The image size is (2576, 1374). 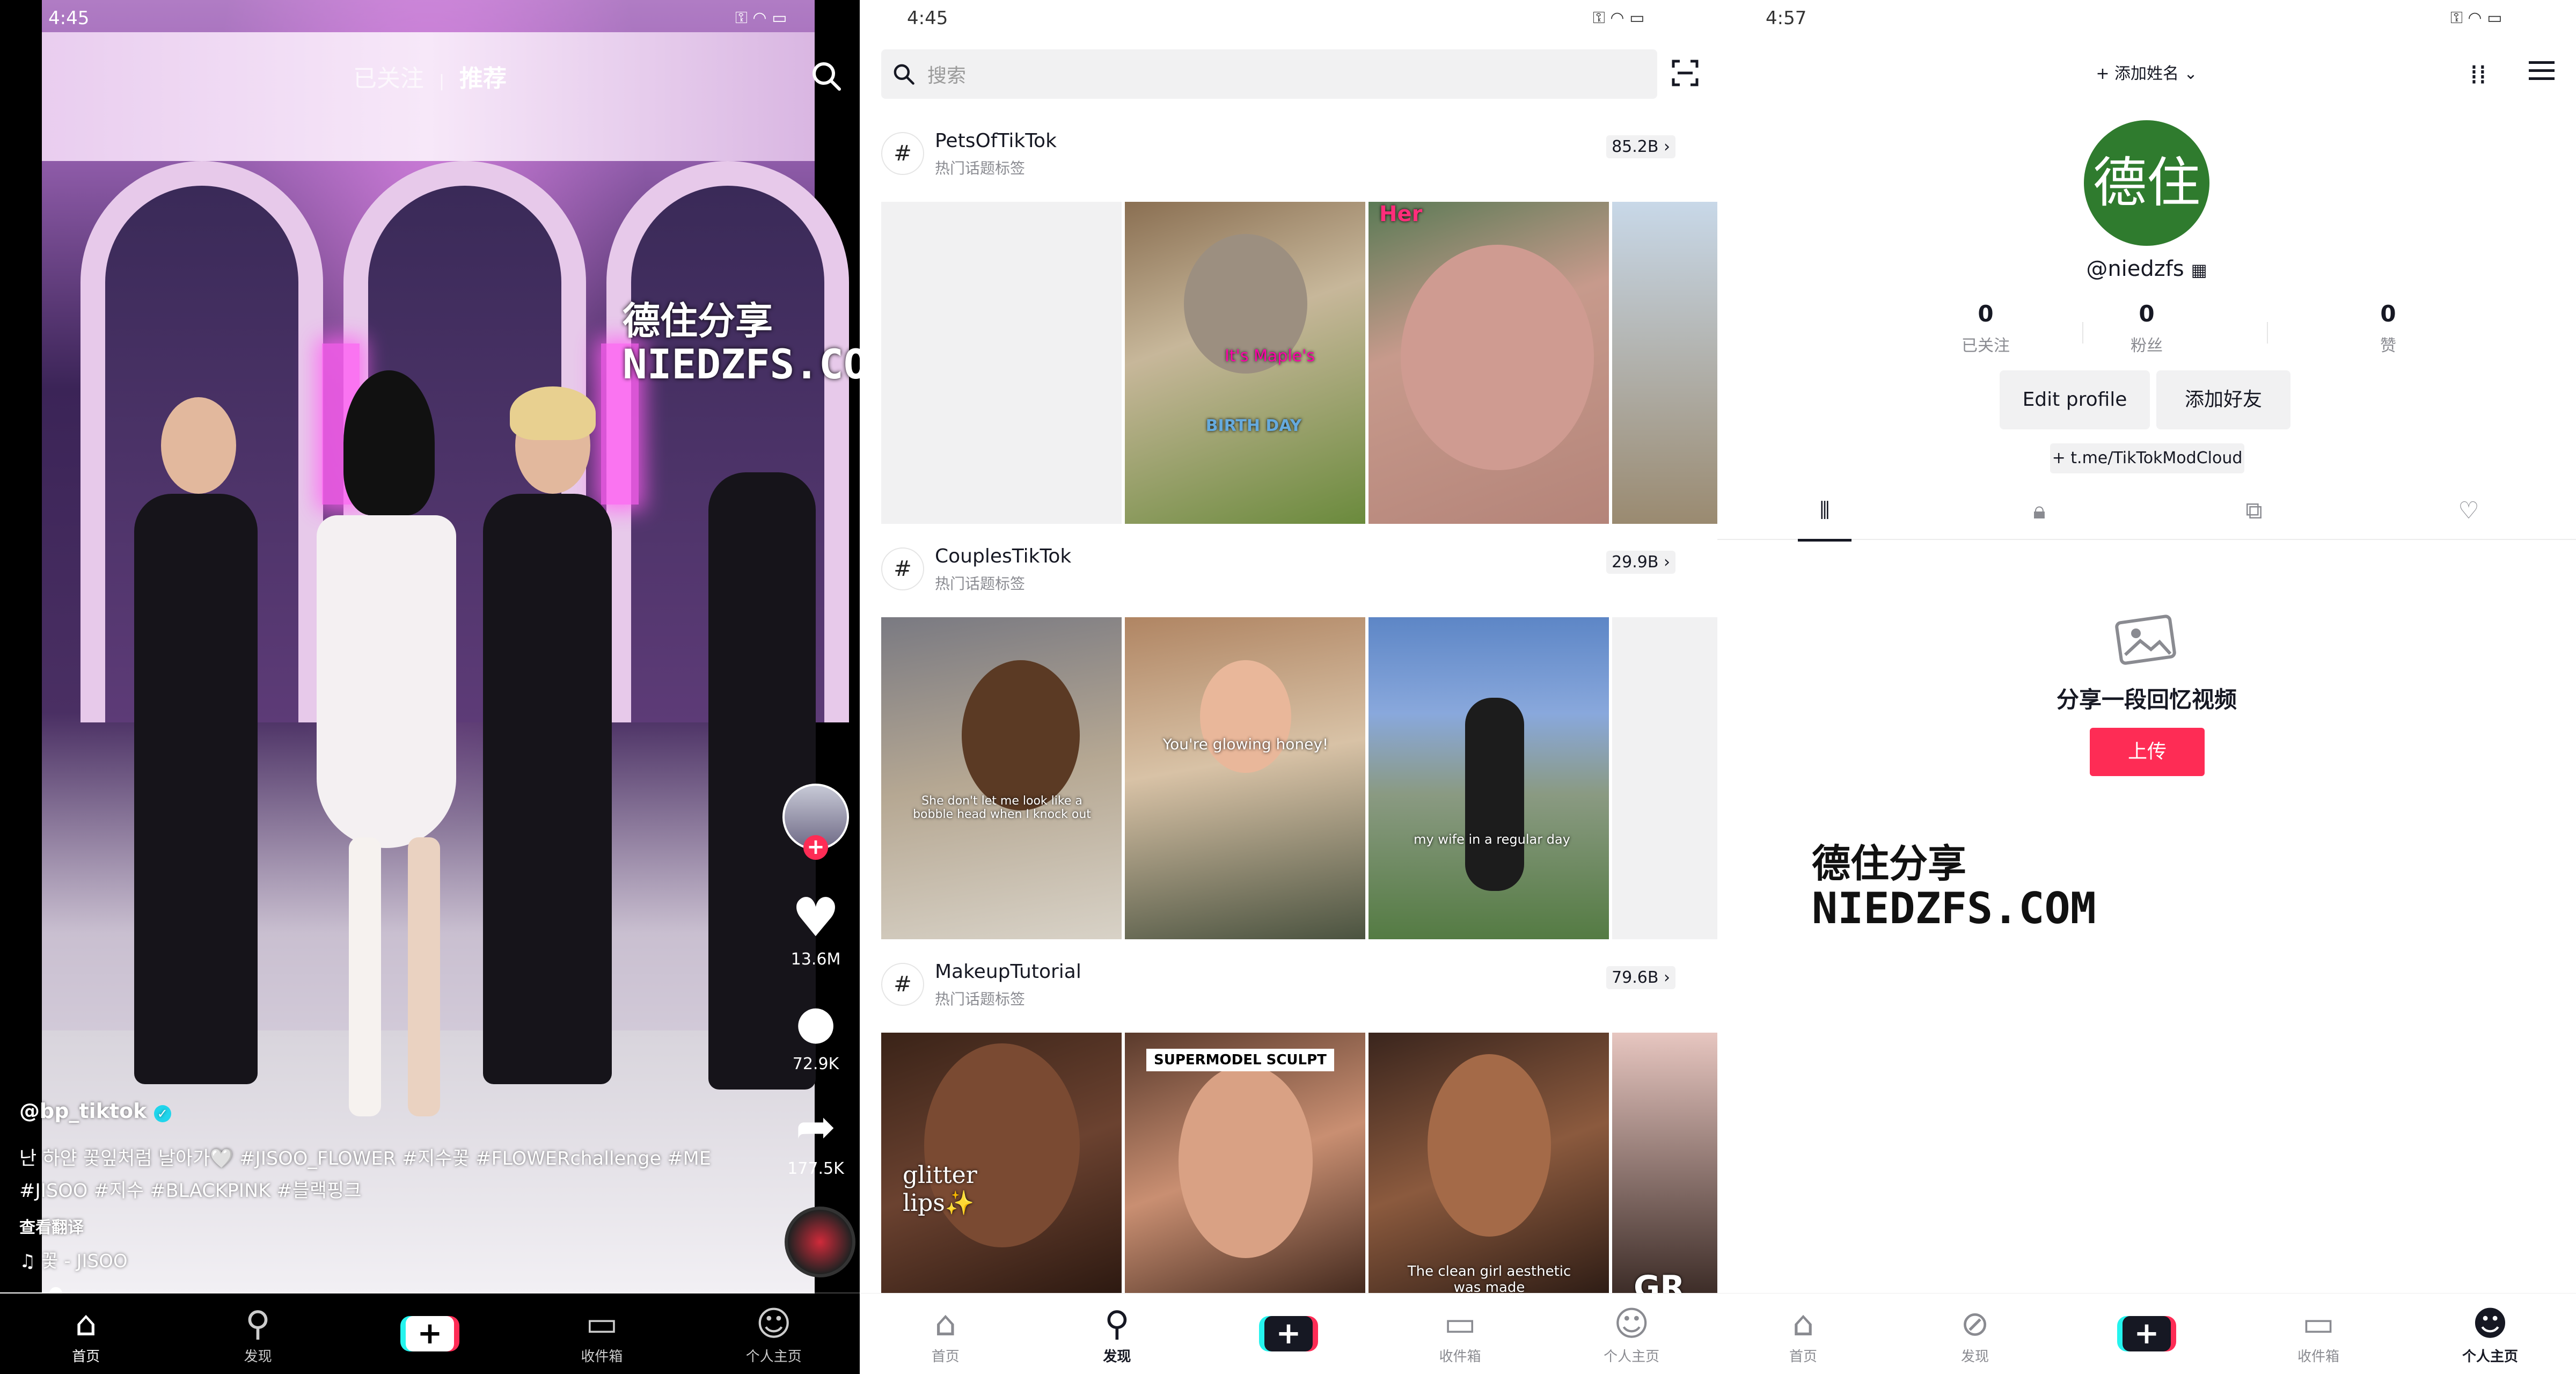 What do you see at coordinates (2542, 72) in the screenshot?
I see `menu-icon` at bounding box center [2542, 72].